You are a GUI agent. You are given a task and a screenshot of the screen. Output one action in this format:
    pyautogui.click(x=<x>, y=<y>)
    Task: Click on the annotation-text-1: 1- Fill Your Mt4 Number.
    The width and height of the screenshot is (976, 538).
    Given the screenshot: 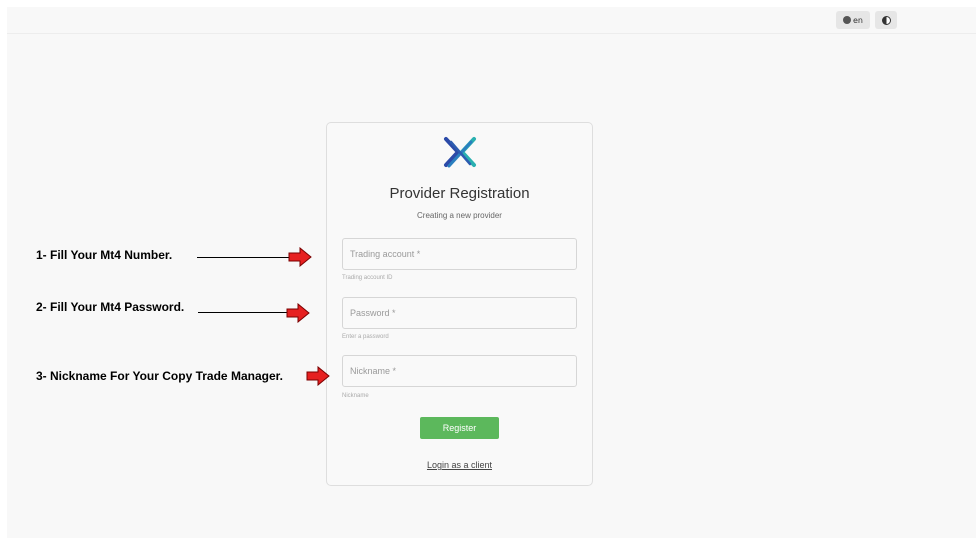 What is the action you would take?
    pyautogui.click(x=104, y=255)
    